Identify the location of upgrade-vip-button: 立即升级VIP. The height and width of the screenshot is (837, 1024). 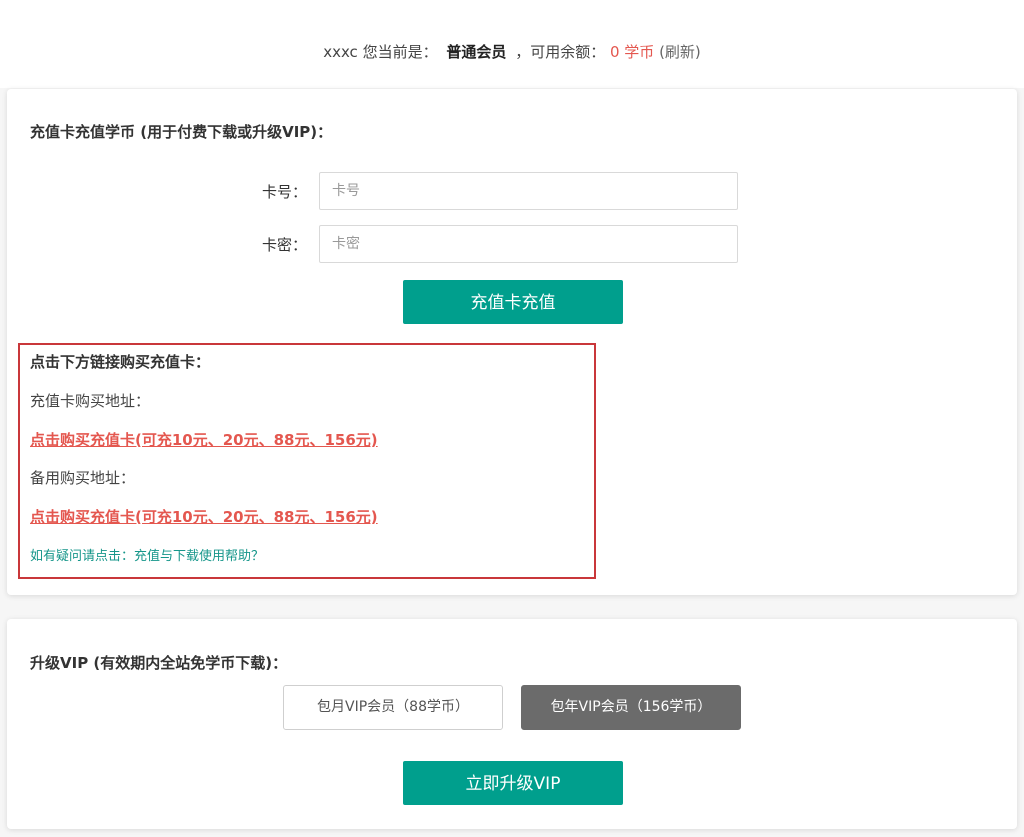
(513, 783).